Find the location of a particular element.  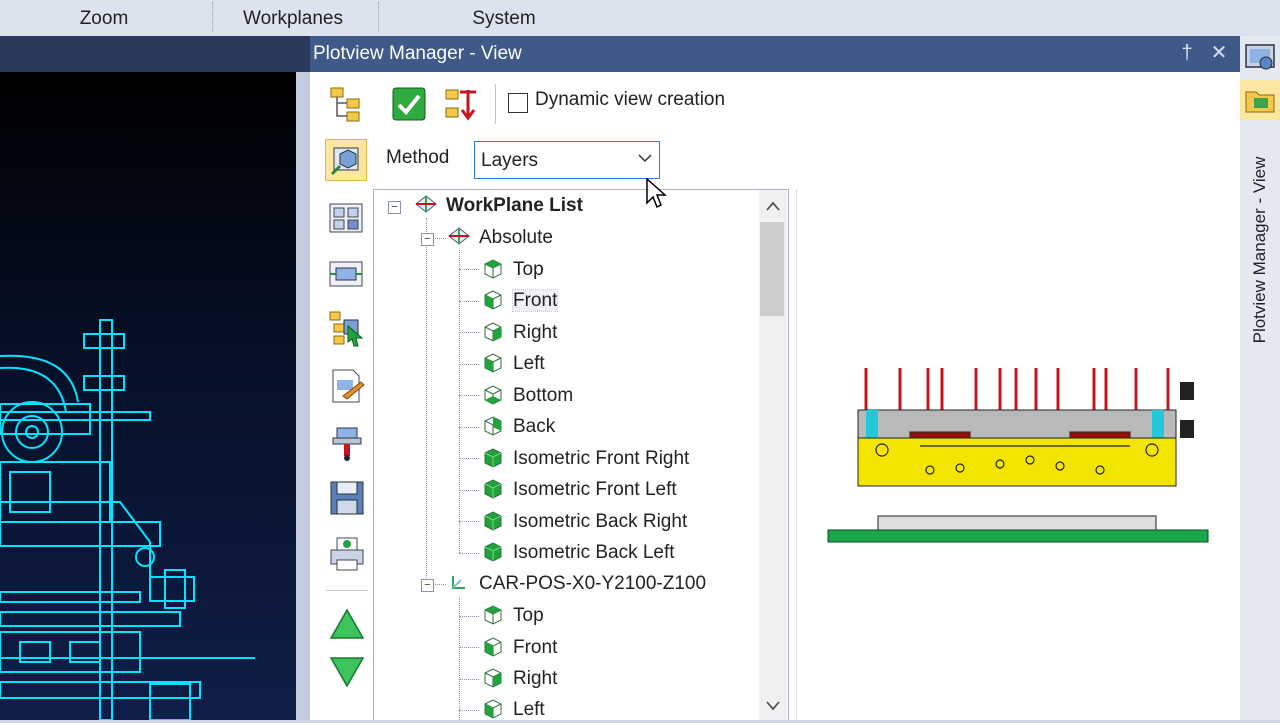

tree-view-iso-back-right: Isometric Back Right is located at coordinates (584, 522).